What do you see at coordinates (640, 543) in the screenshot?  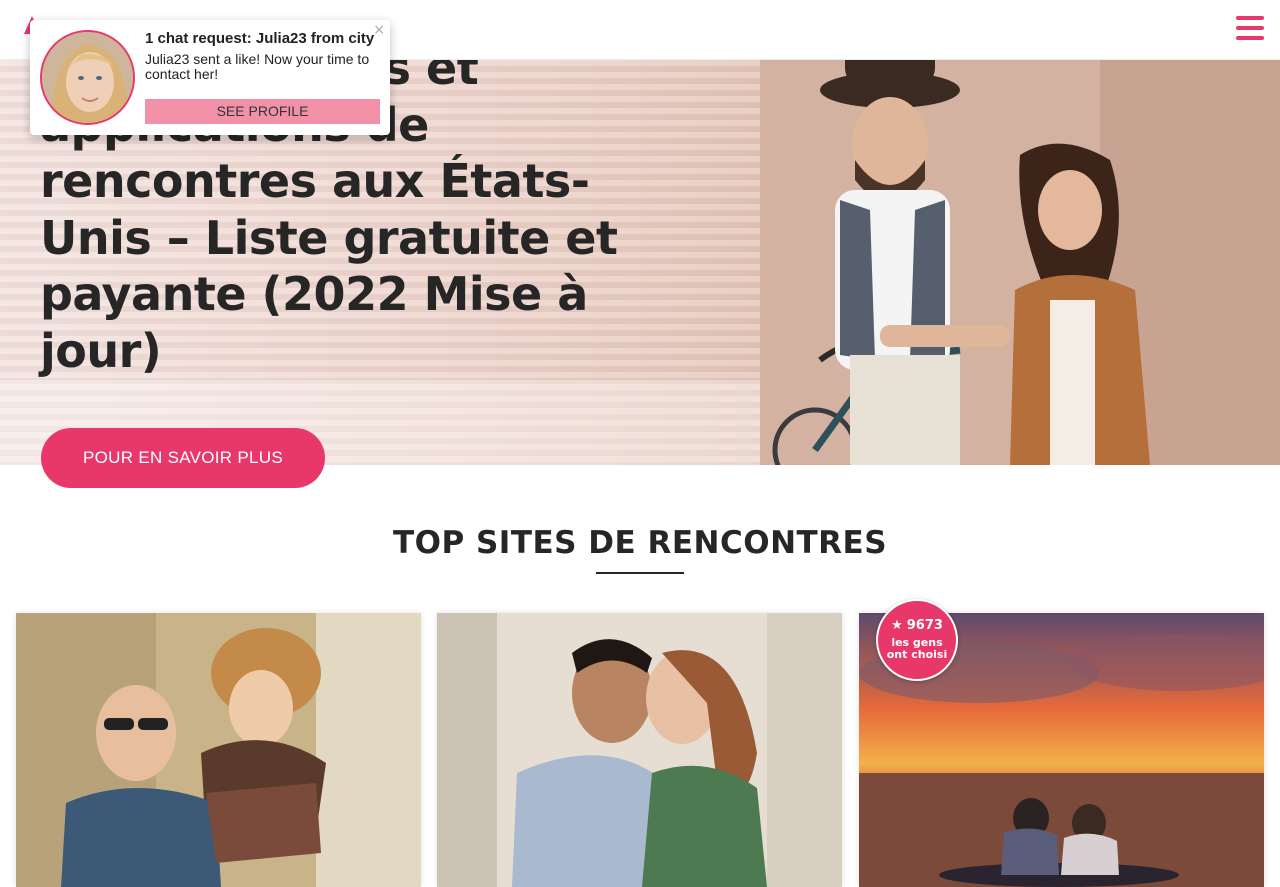 I see `section-title: TOP SITES DE RENCONTRES` at bounding box center [640, 543].